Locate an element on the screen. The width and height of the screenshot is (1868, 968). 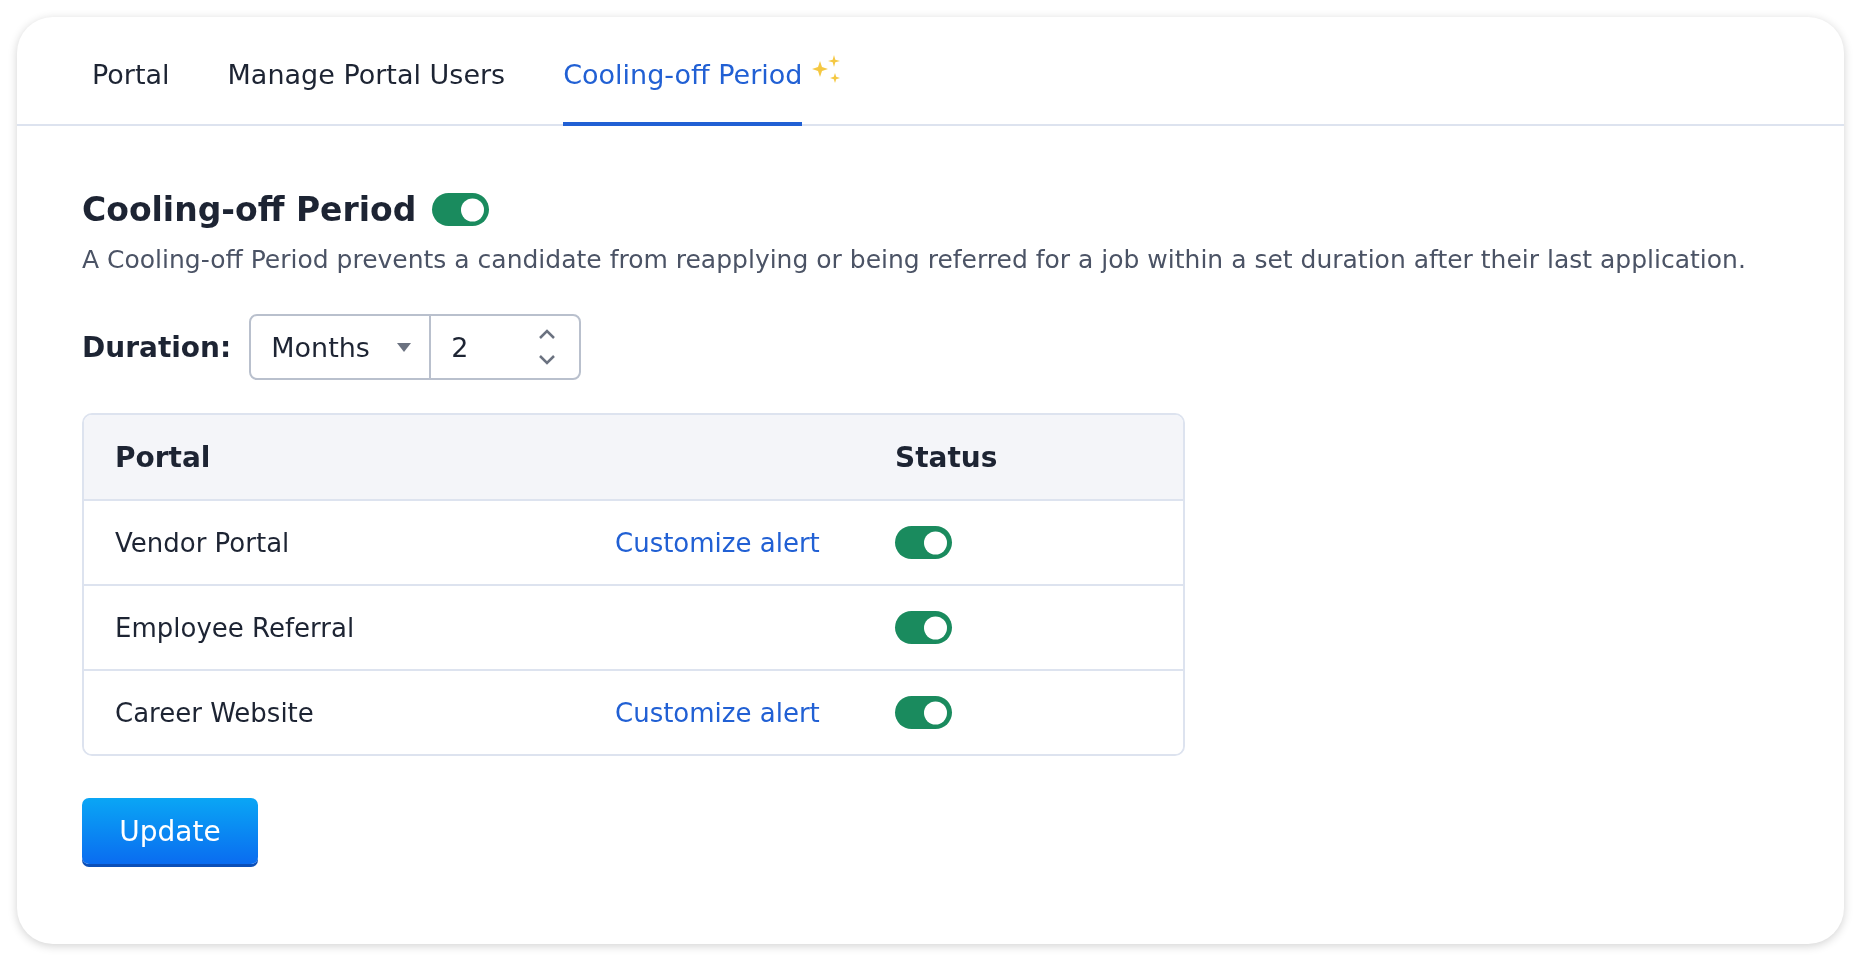
description-text: A Cooling-off Period prevents a candidate from reapplying or being referred for a job within a set duration after their last application. is located at coordinates (914, 259).